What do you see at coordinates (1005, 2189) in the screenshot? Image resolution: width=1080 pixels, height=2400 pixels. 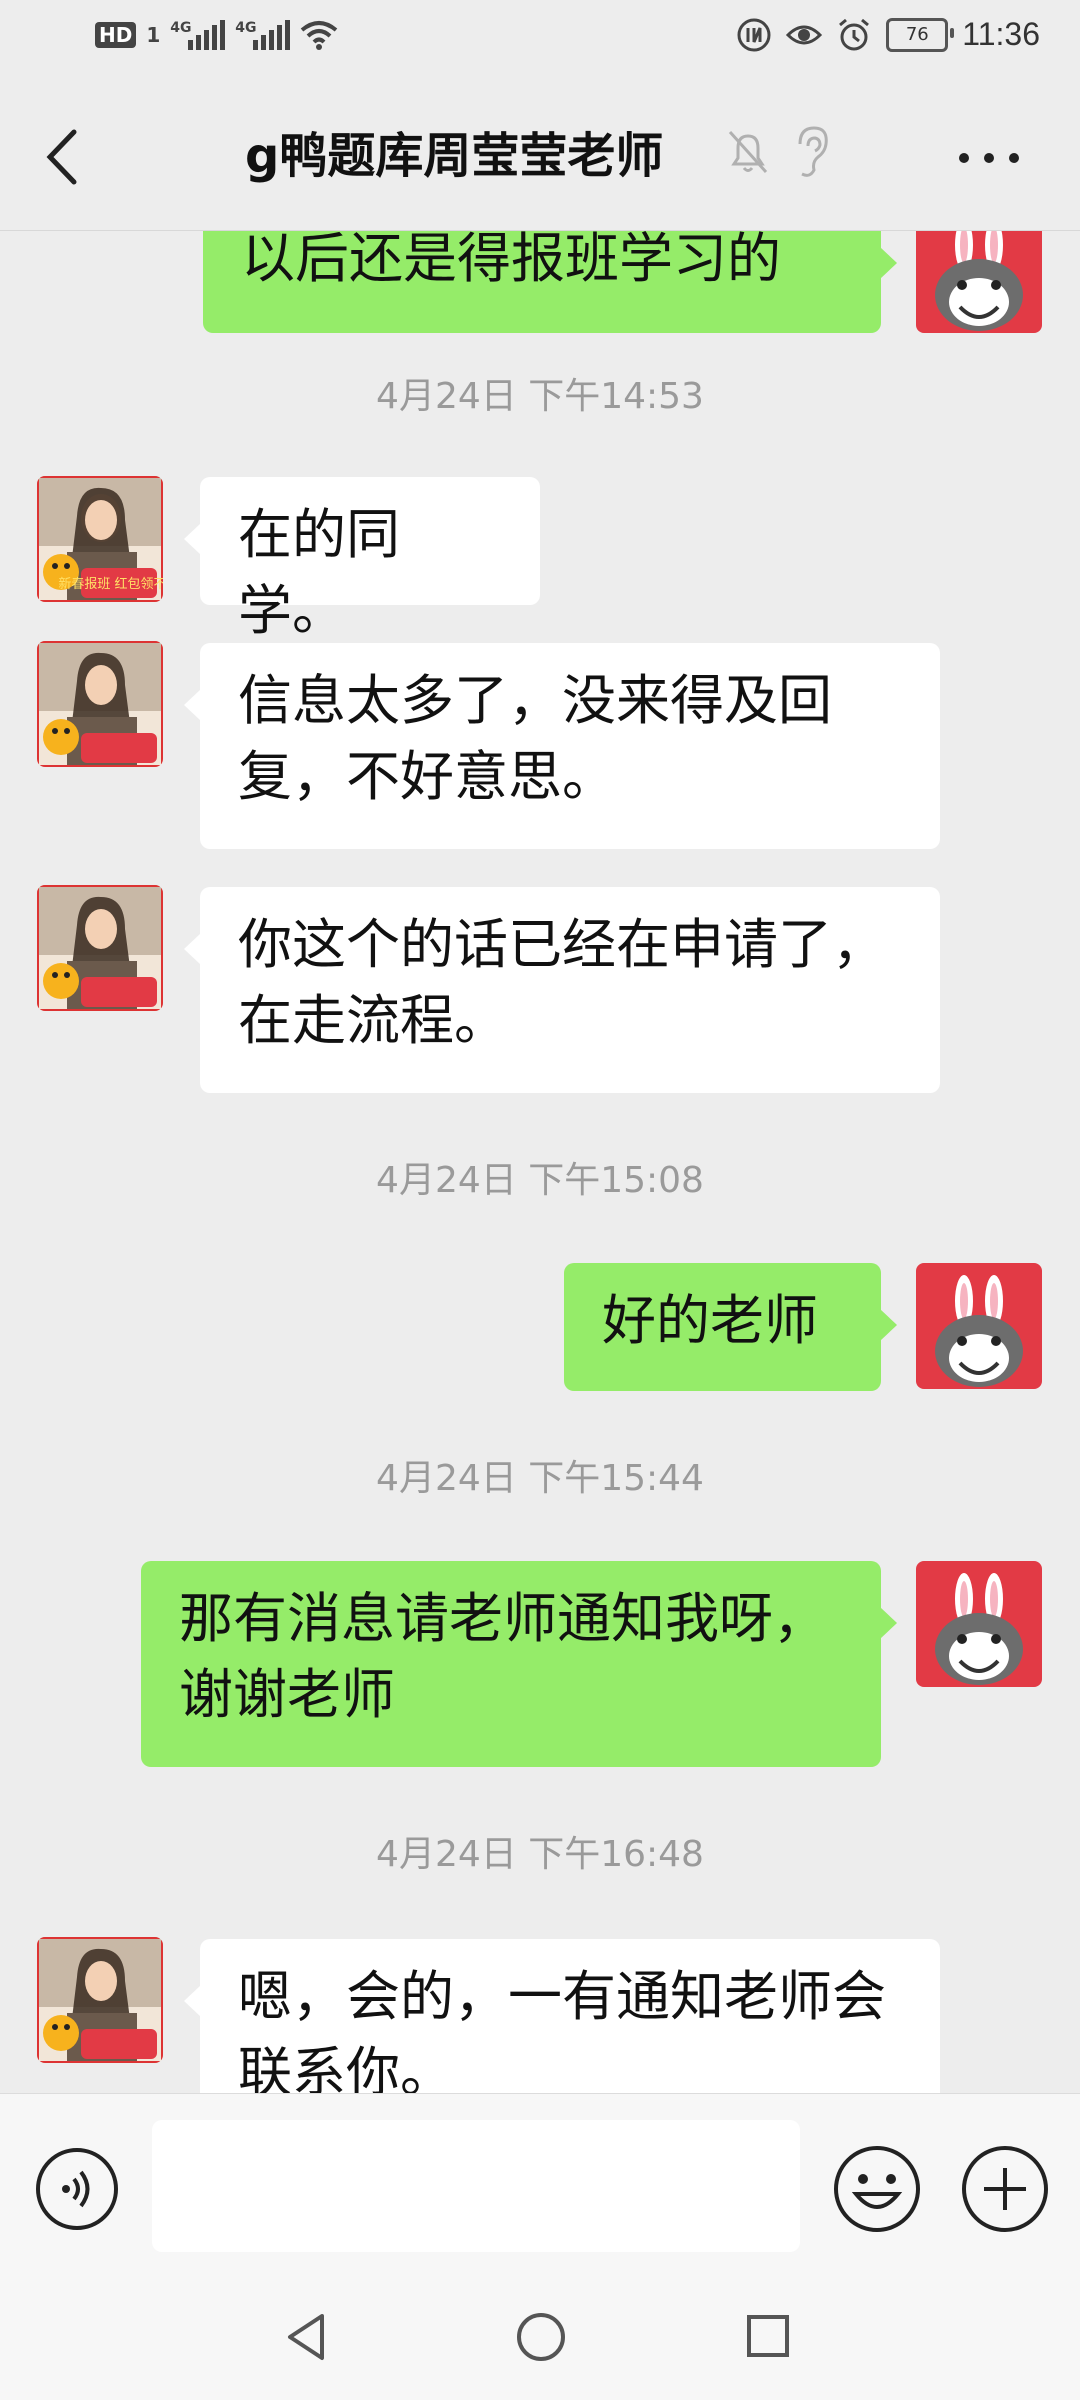 I see `plus-icon` at bounding box center [1005, 2189].